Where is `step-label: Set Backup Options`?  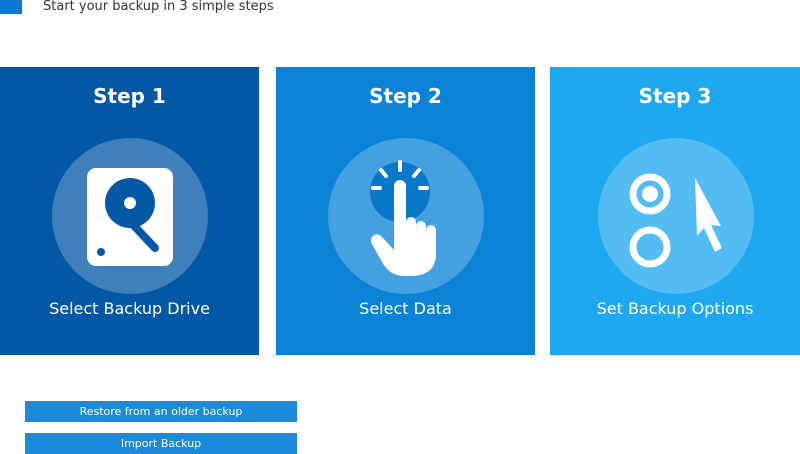 step-label: Set Backup Options is located at coordinates (675, 308).